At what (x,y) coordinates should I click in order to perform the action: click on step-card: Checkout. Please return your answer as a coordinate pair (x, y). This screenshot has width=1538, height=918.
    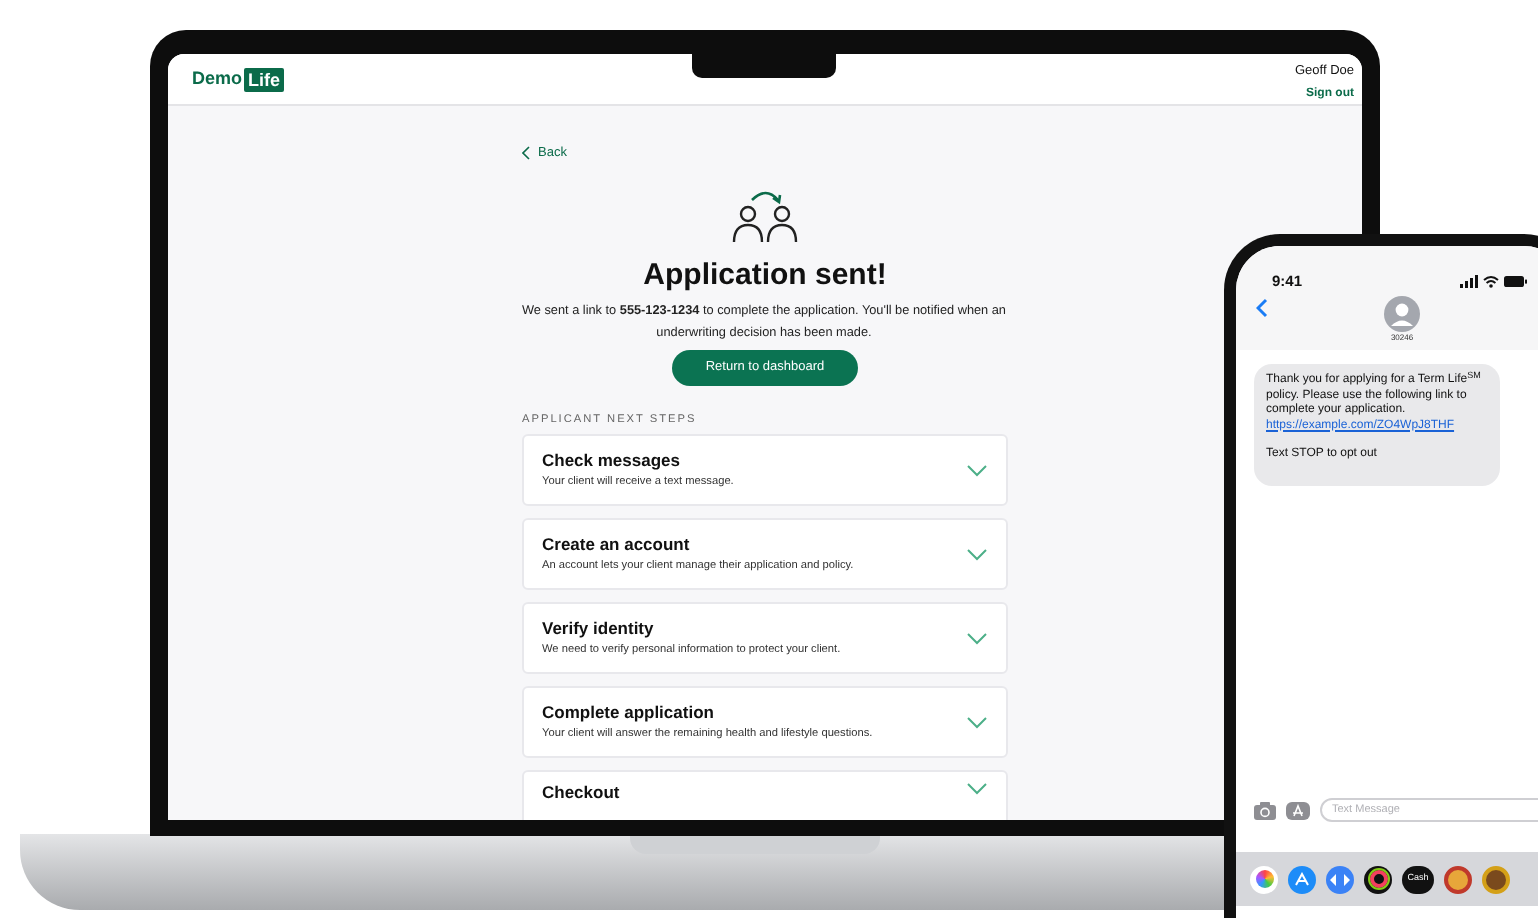
    Looking at the image, I should click on (765, 795).